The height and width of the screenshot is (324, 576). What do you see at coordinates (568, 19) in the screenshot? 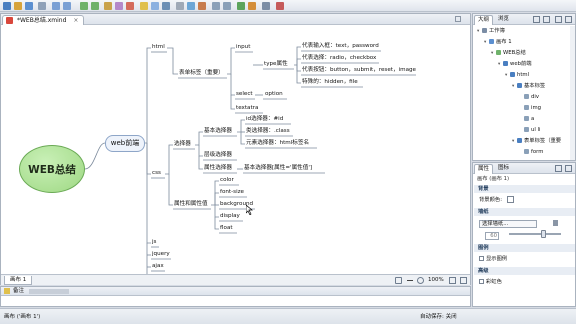
I see `maximize-panel-icon` at bounding box center [568, 19].